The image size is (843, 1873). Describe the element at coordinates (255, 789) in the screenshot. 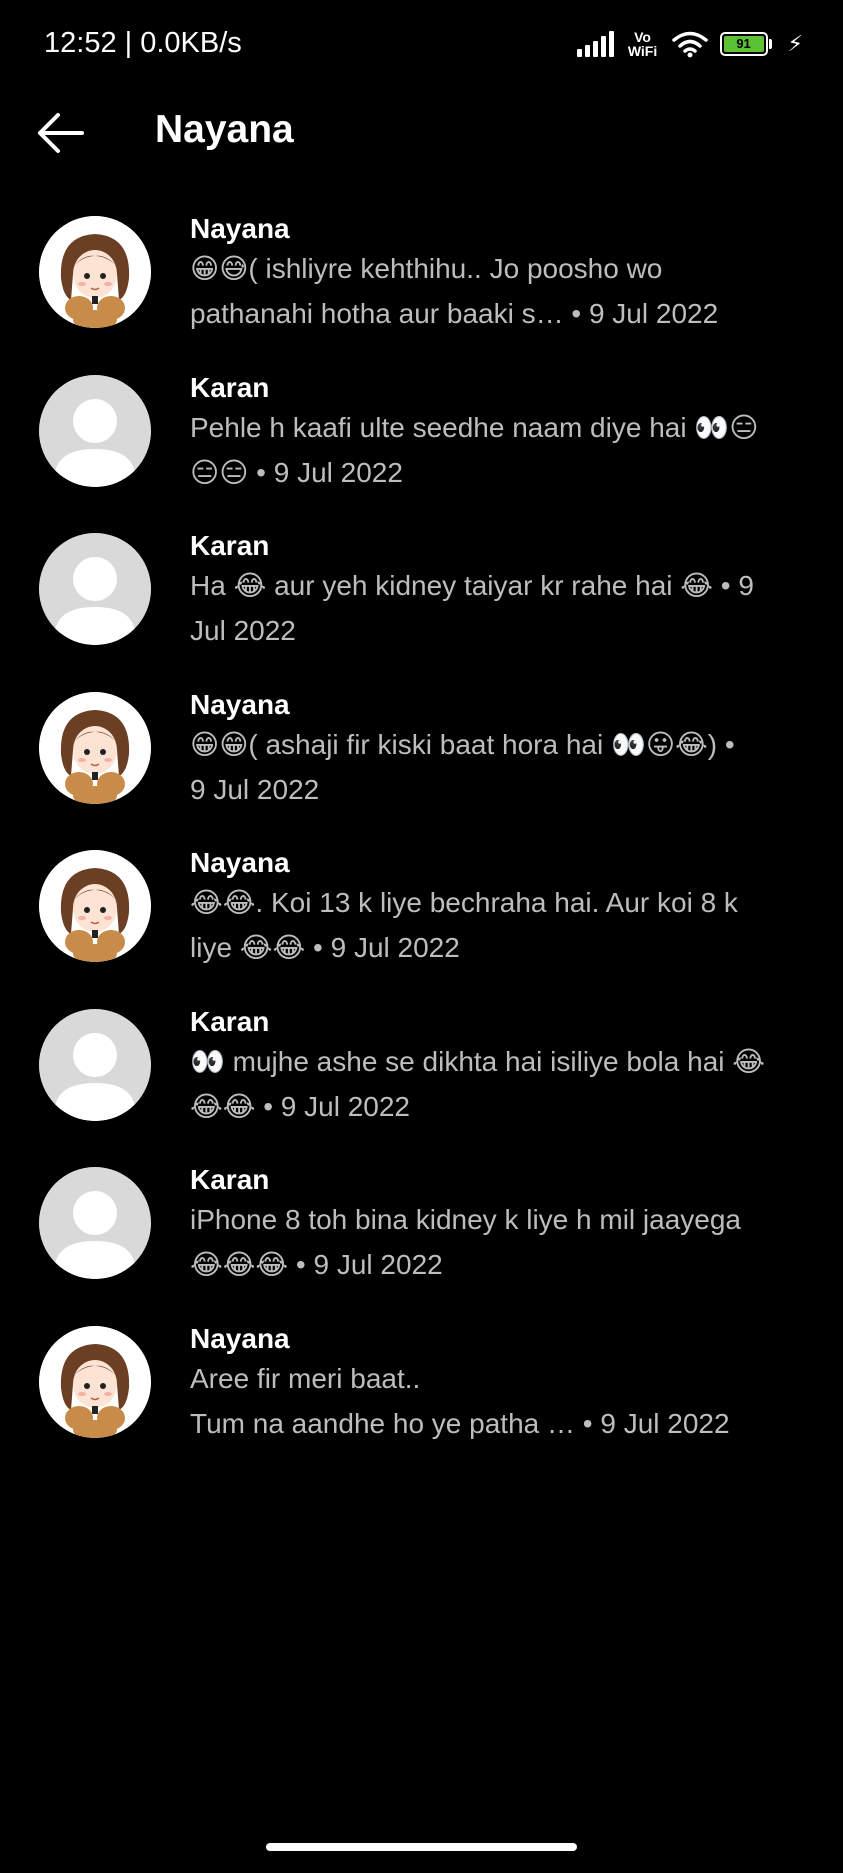

I see `message-text-line: 9 Jul 2022` at that location.